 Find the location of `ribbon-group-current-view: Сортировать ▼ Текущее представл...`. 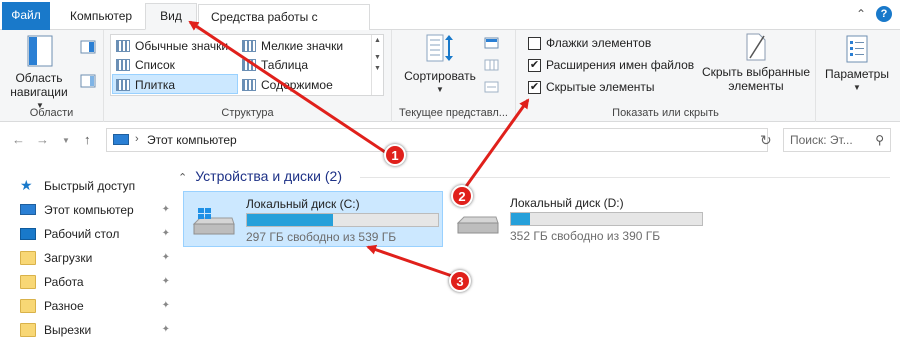

ribbon-group-current-view: Сортировать ▼ Текущее представл... is located at coordinates (454, 76).